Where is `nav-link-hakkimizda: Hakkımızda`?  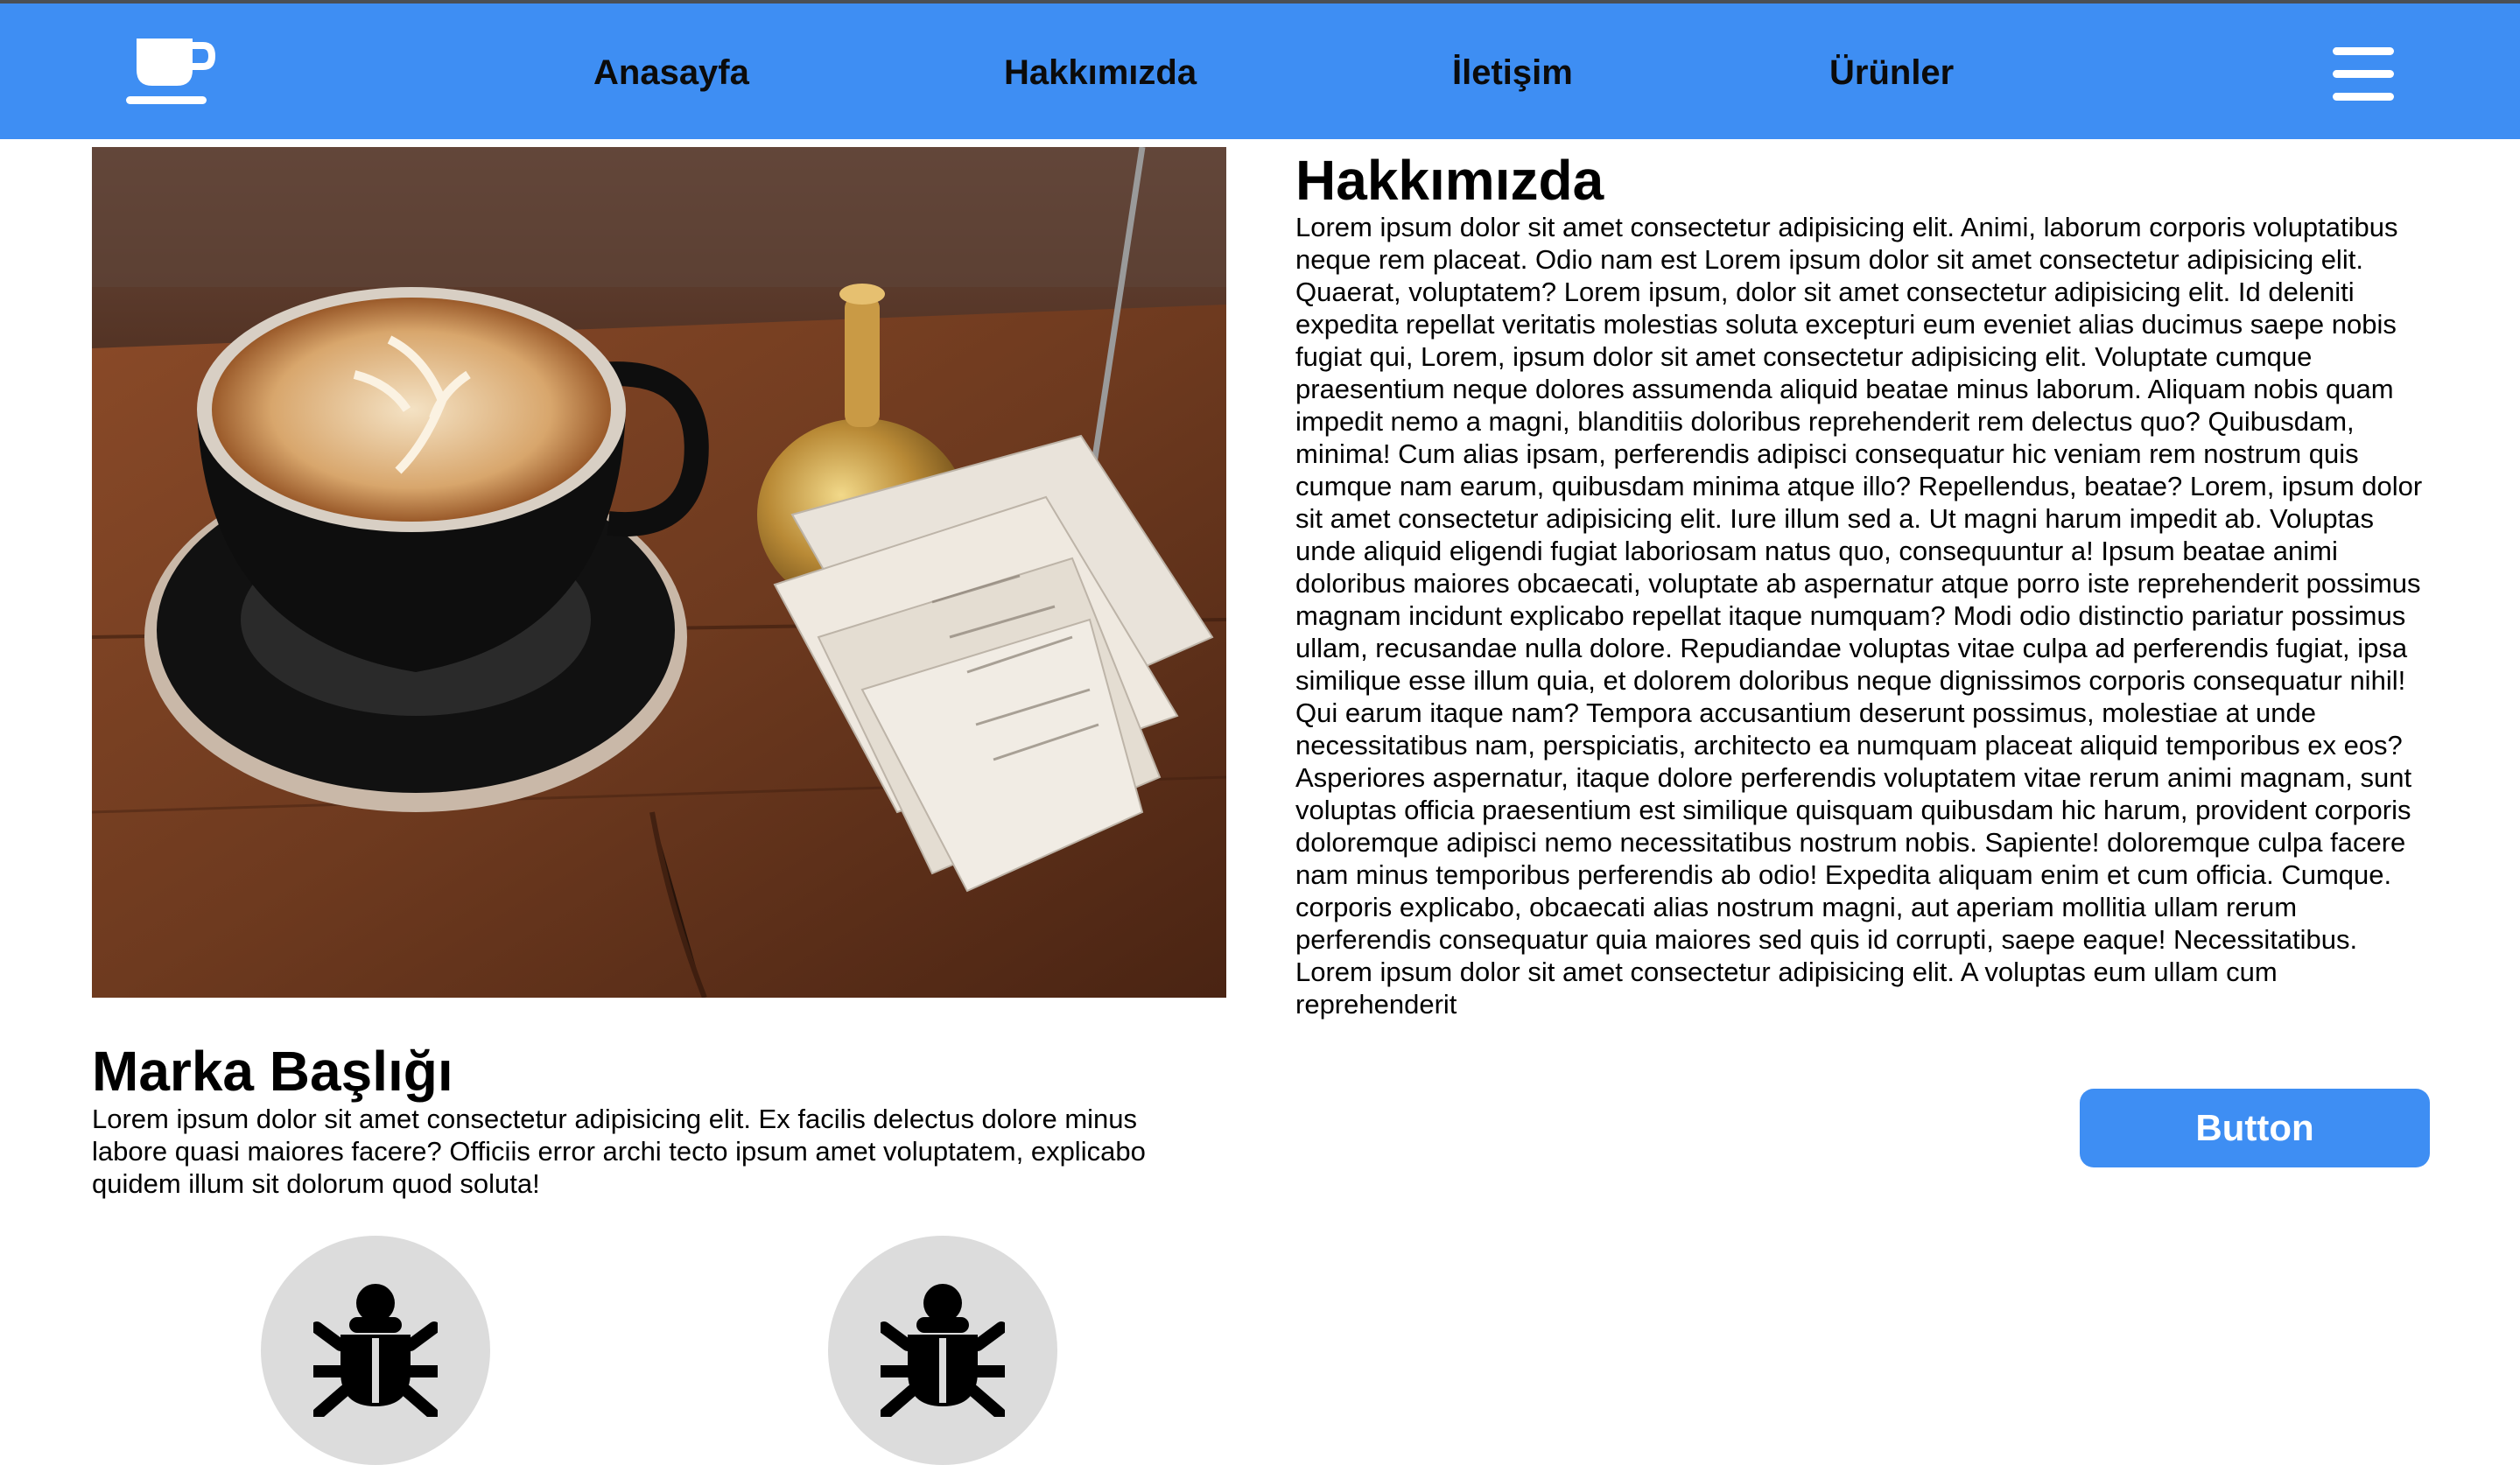
nav-link-hakkimizda: Hakkımızda is located at coordinates (1100, 73).